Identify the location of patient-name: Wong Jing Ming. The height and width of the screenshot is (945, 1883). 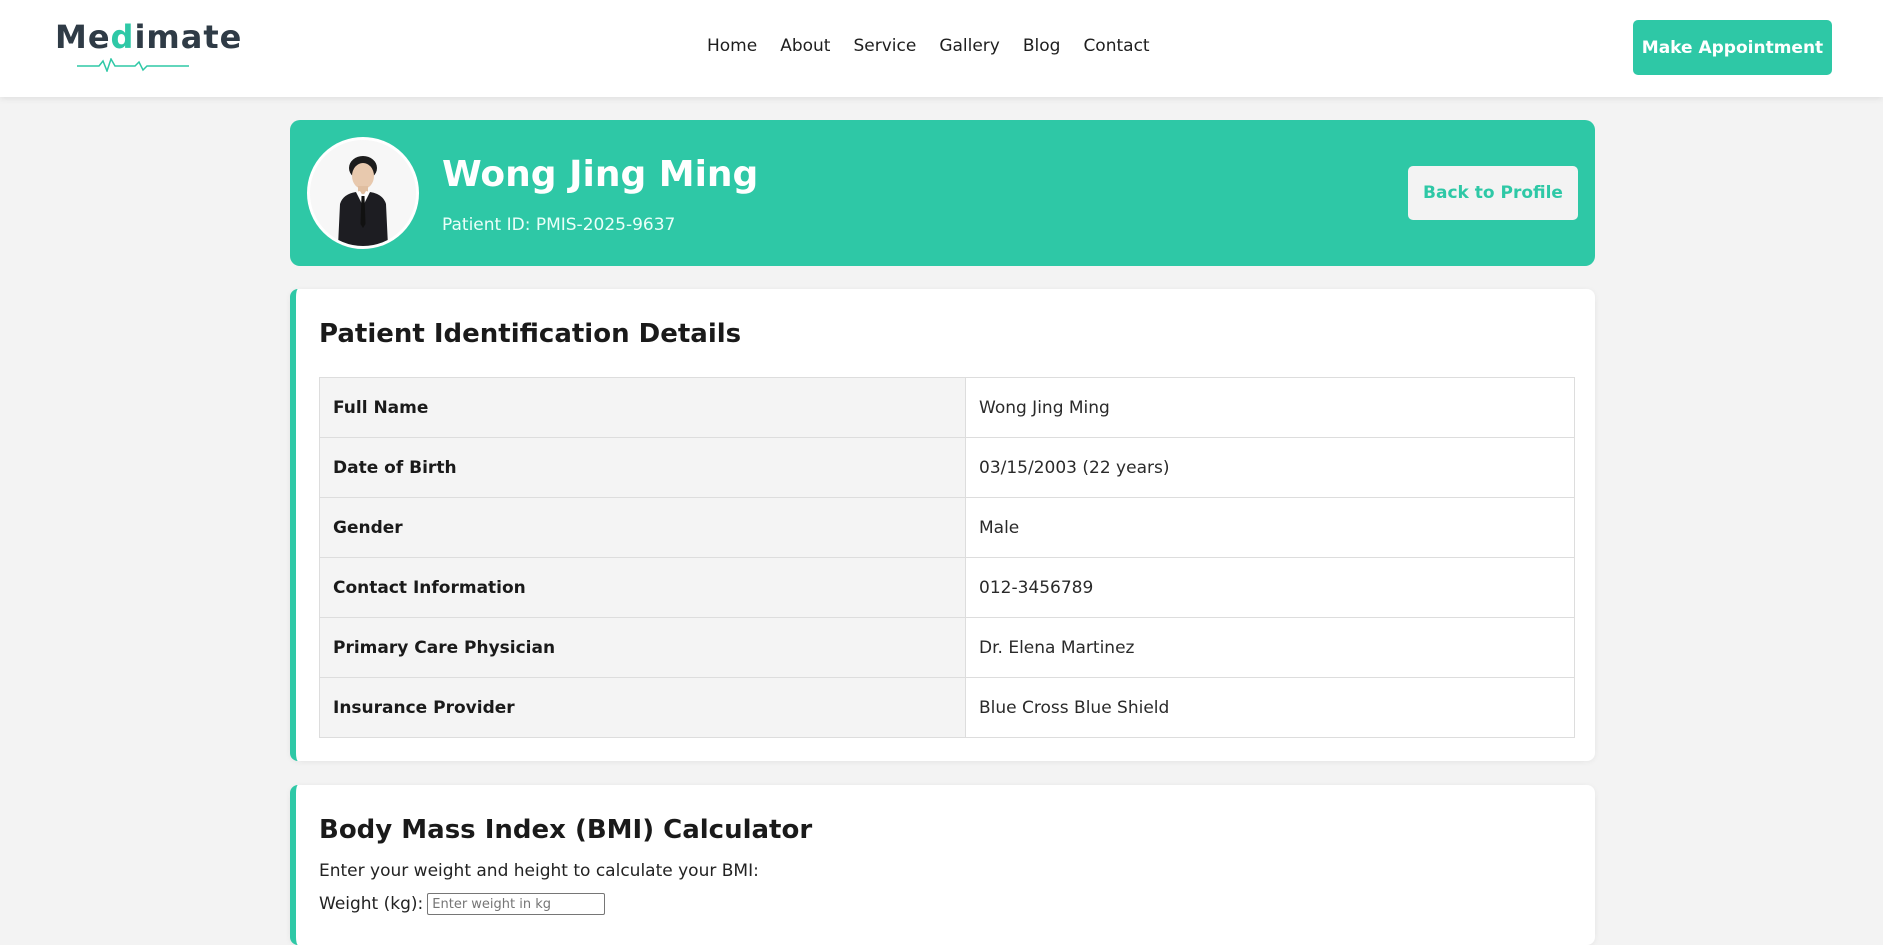
(600, 174).